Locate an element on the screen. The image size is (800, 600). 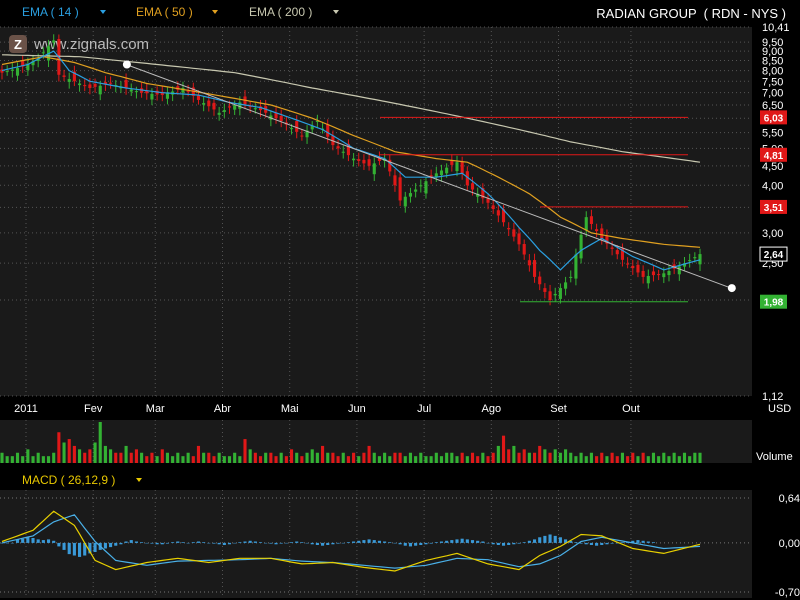
ema14-dropdown-icon is located at coordinates (103, 12).